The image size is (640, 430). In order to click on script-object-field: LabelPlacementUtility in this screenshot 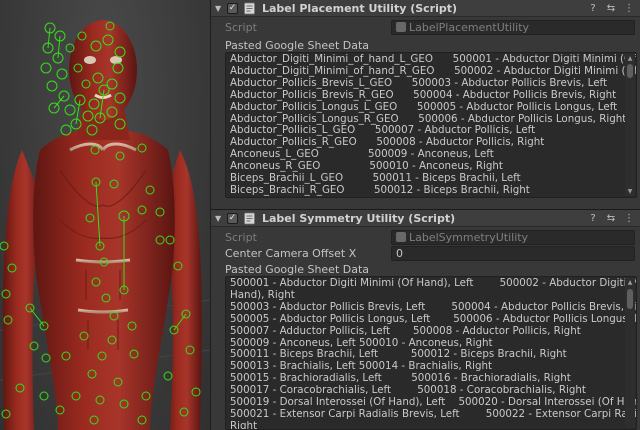, I will do `click(513, 27)`.